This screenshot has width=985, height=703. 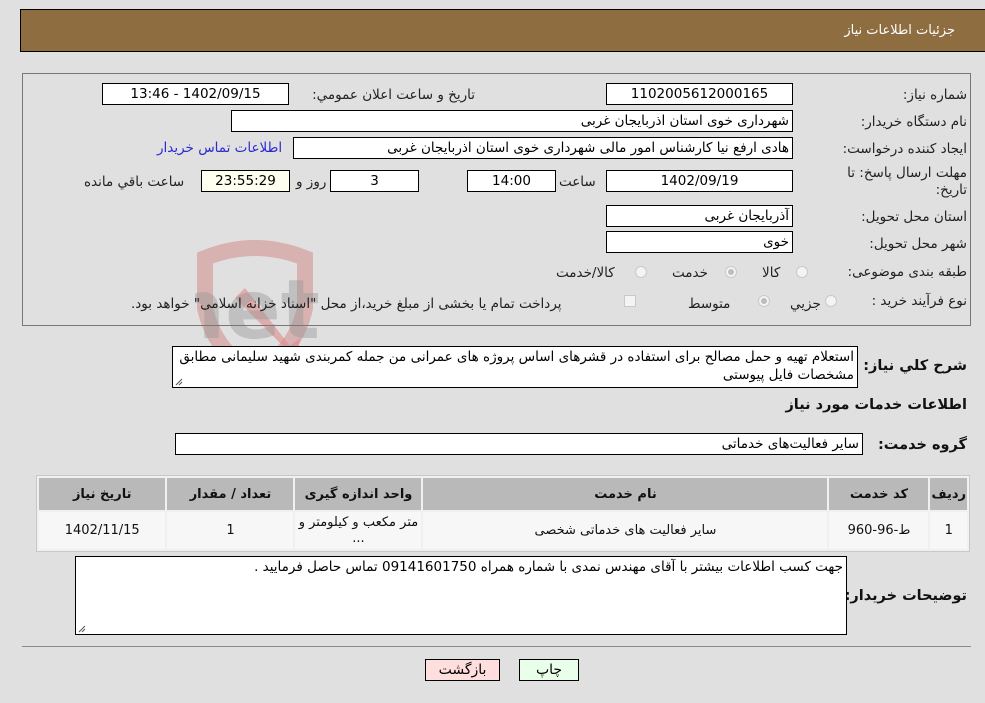 What do you see at coordinates (549, 670) in the screenshot?
I see `print-button: چاپ` at bounding box center [549, 670].